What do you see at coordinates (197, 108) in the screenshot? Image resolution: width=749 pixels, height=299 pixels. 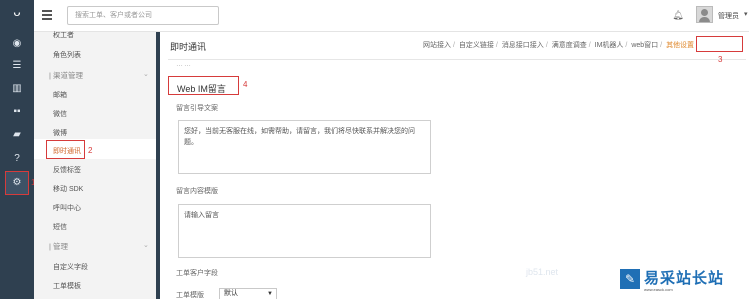 I see `guide-label: 留言引导文案` at bounding box center [197, 108].